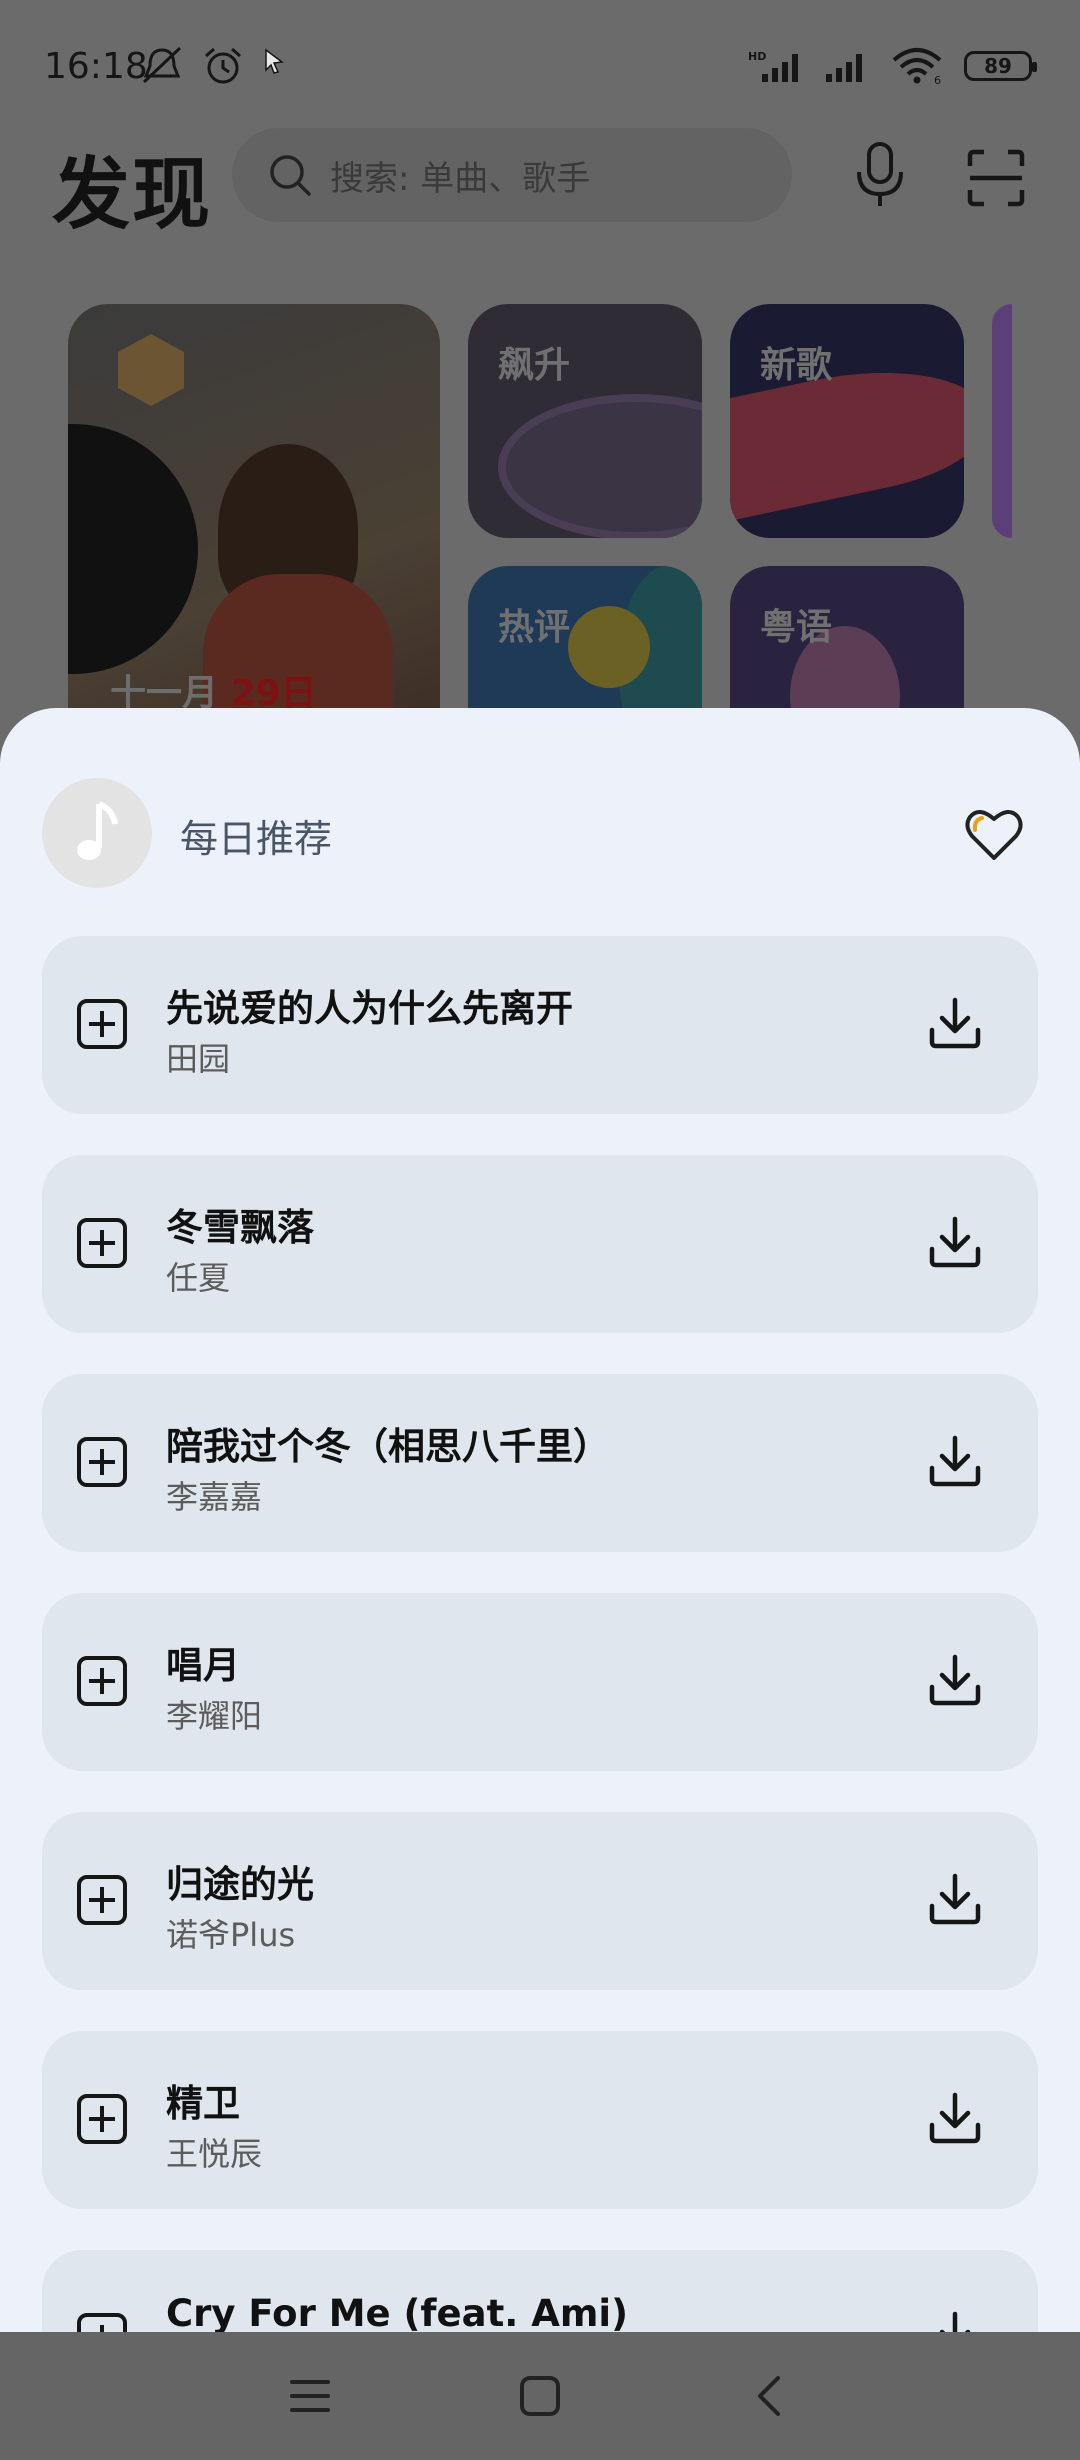  What do you see at coordinates (534, 627) in the screenshot?
I see `card-label: 热评` at bounding box center [534, 627].